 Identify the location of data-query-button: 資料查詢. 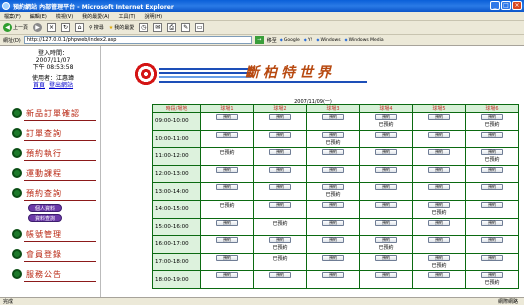
(45, 218).